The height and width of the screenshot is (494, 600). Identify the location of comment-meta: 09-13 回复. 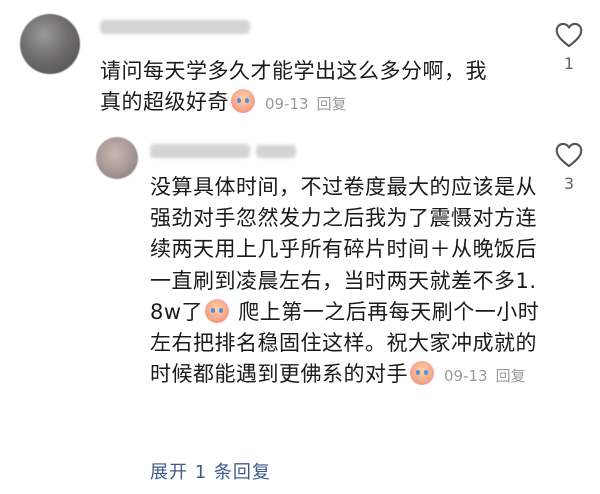
(302, 104).